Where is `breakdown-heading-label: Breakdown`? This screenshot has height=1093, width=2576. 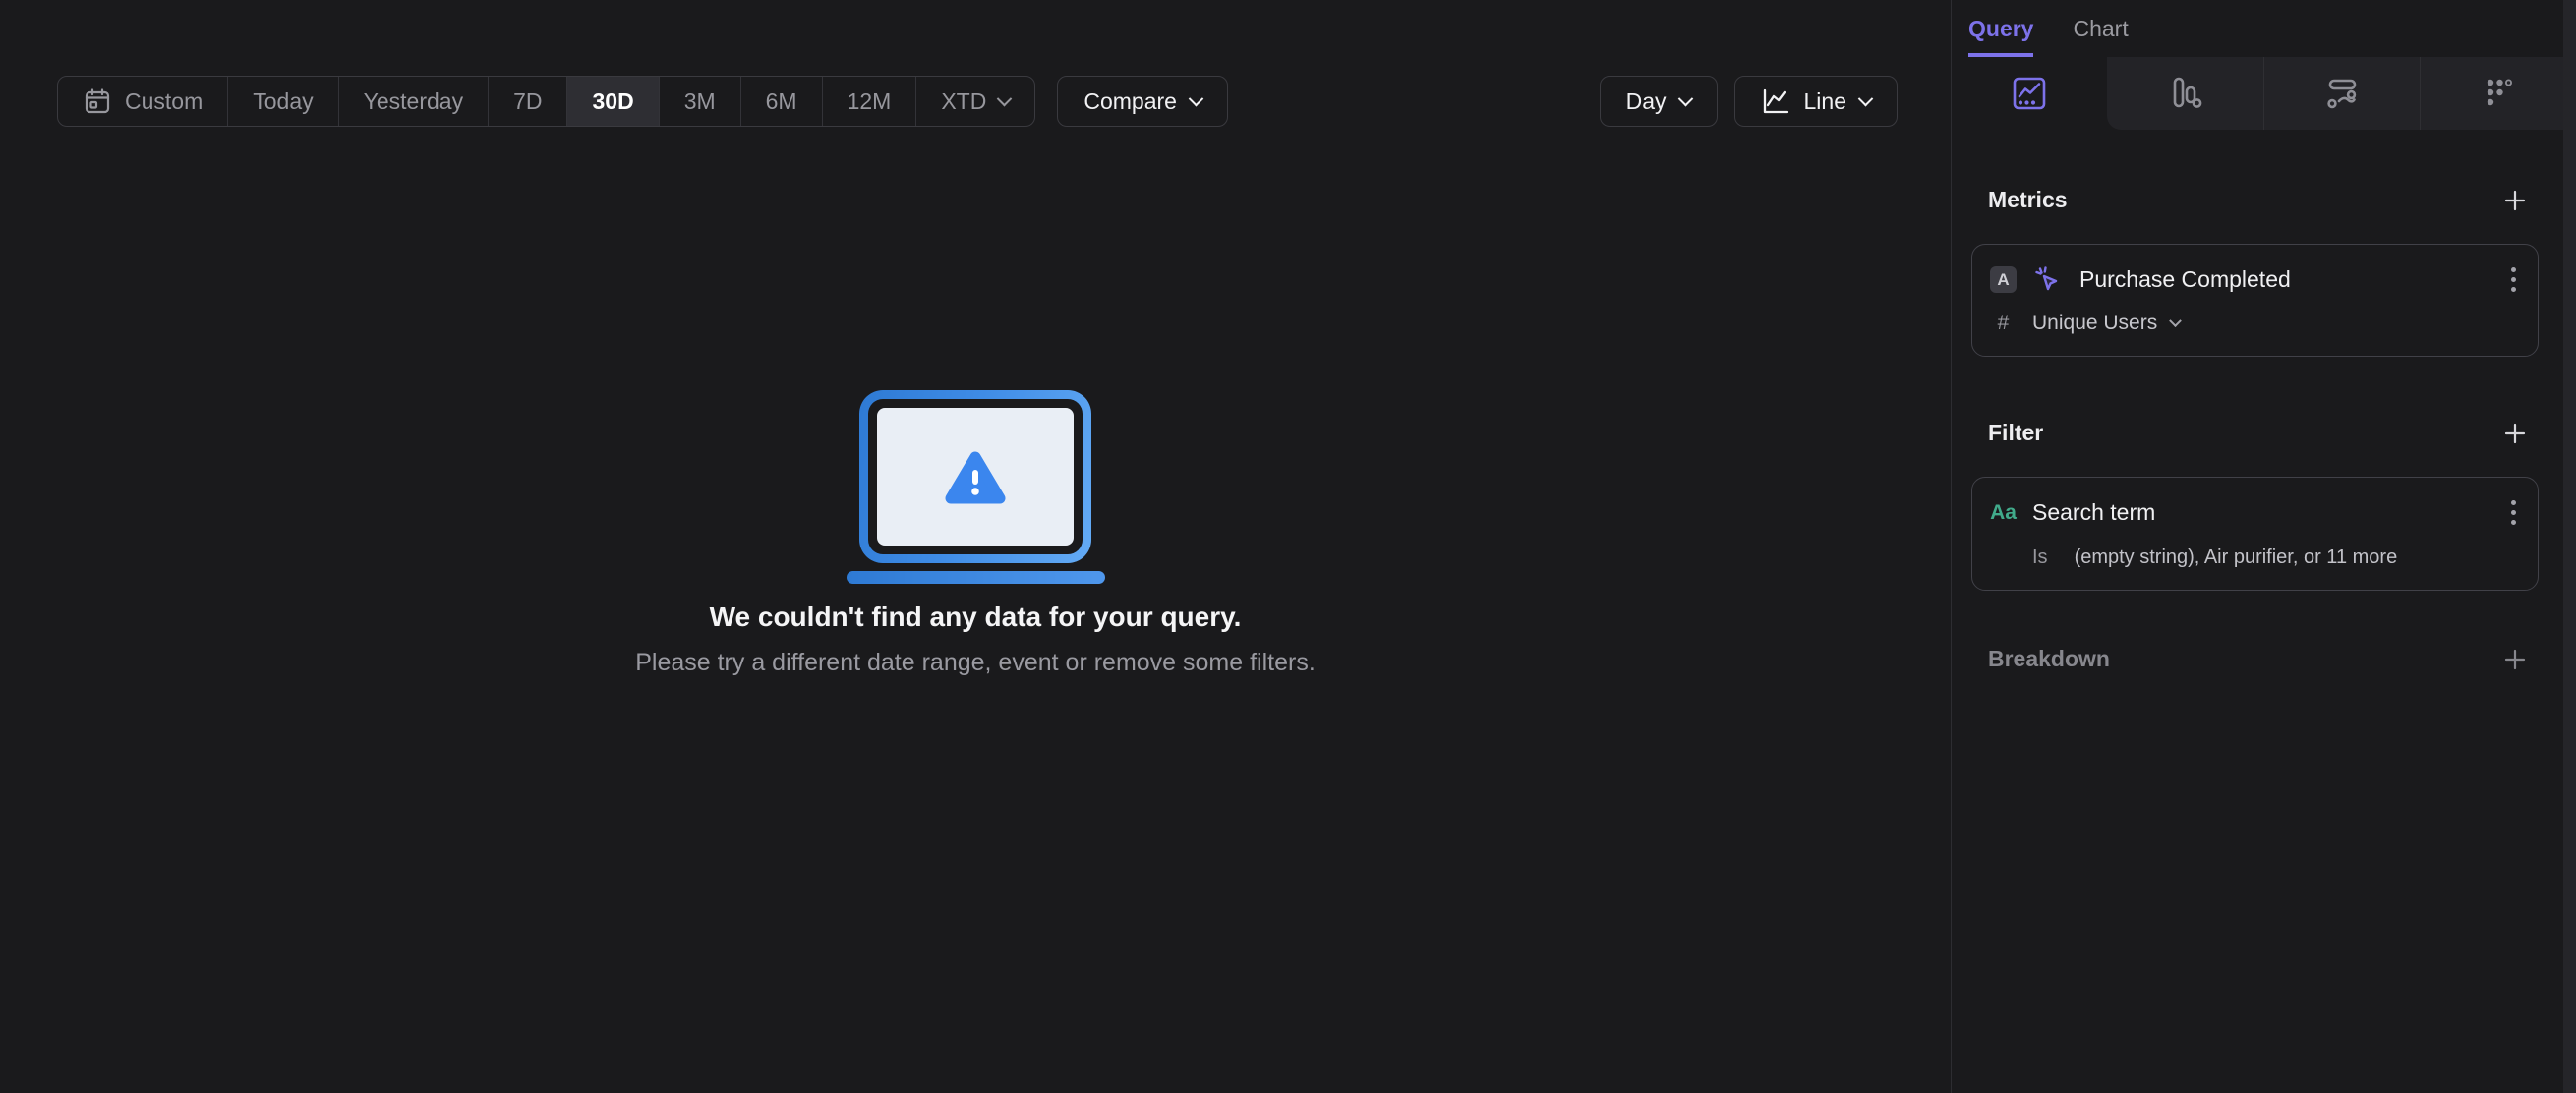
breakdown-heading-label: Breakdown is located at coordinates (2049, 658).